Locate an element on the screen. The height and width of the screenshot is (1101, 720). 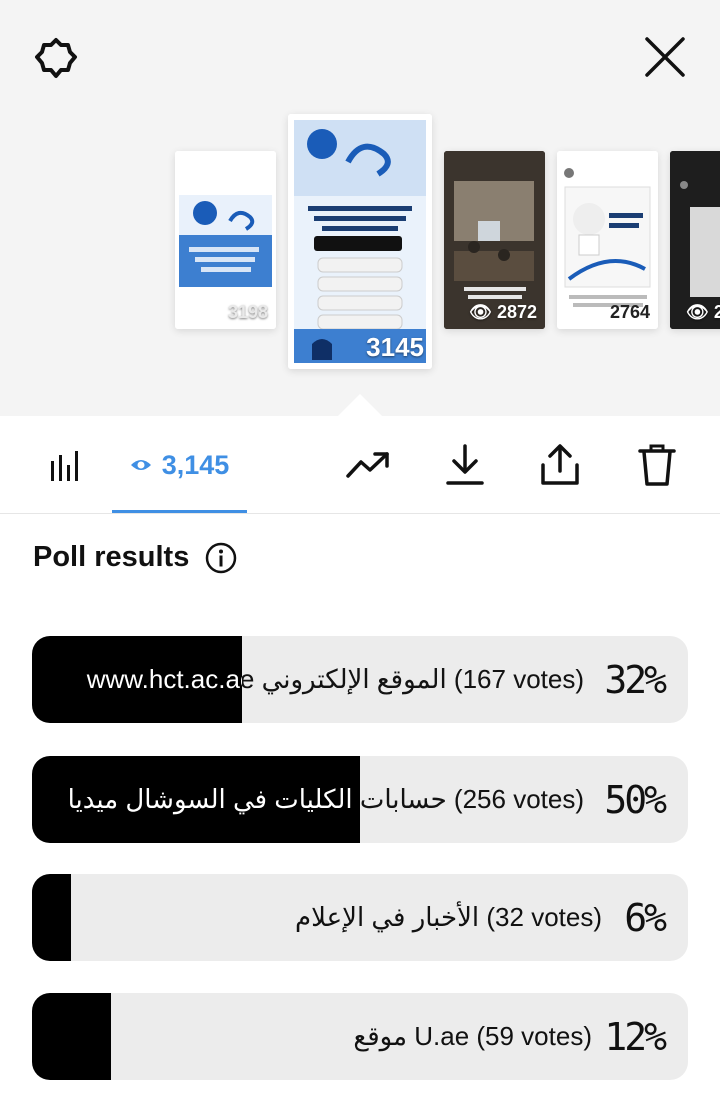
eye-icon is located at coordinates (140, 465).